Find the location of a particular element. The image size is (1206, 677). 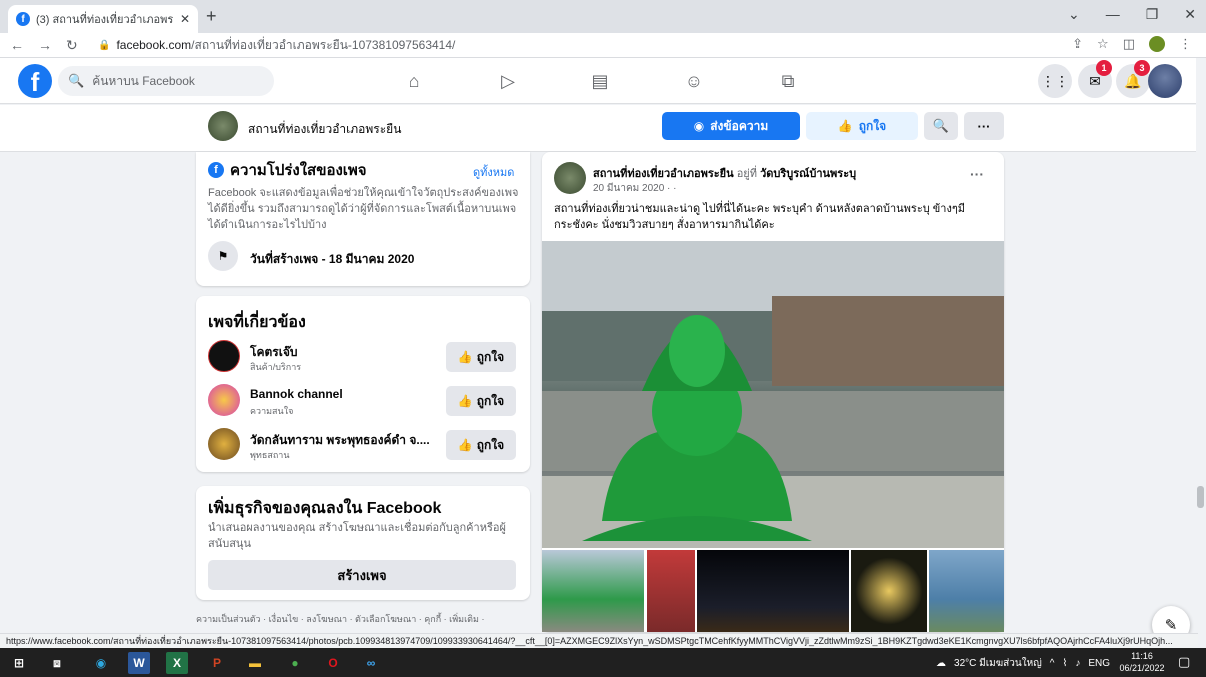

menu-grid-icon: ⋮⋮ is located at coordinates (1055, 81).